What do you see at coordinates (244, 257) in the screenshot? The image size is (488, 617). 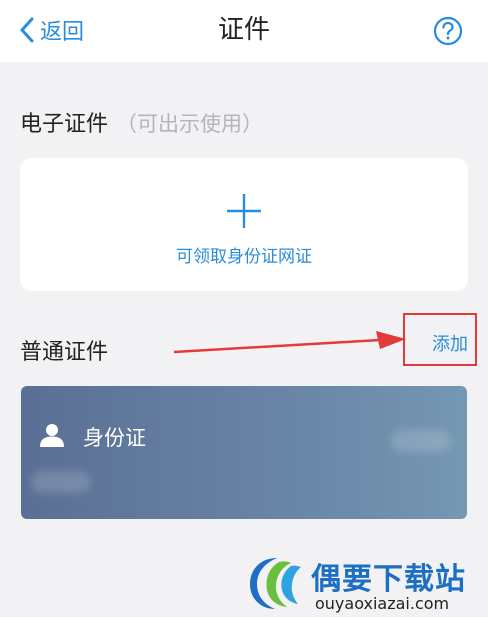 I see `get-id-web-cert-label: 可领取身份证网证` at bounding box center [244, 257].